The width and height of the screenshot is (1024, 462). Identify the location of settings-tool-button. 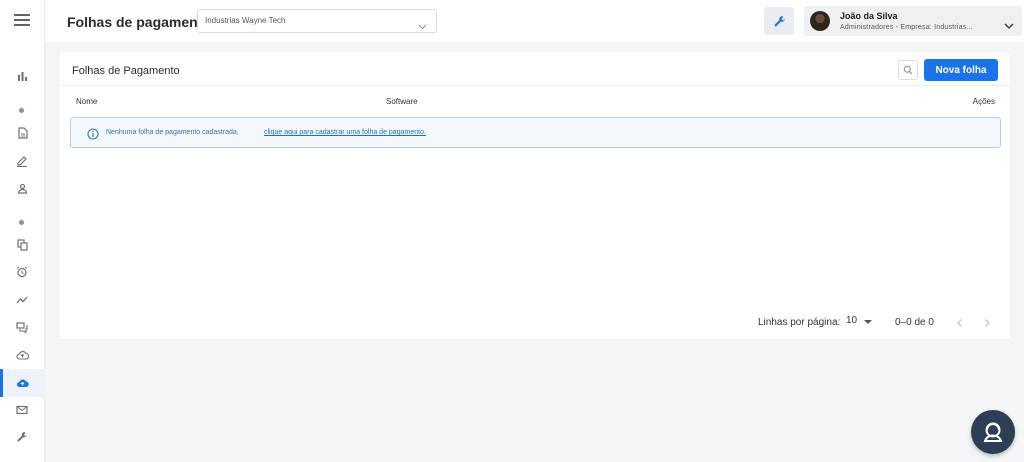
(779, 21).